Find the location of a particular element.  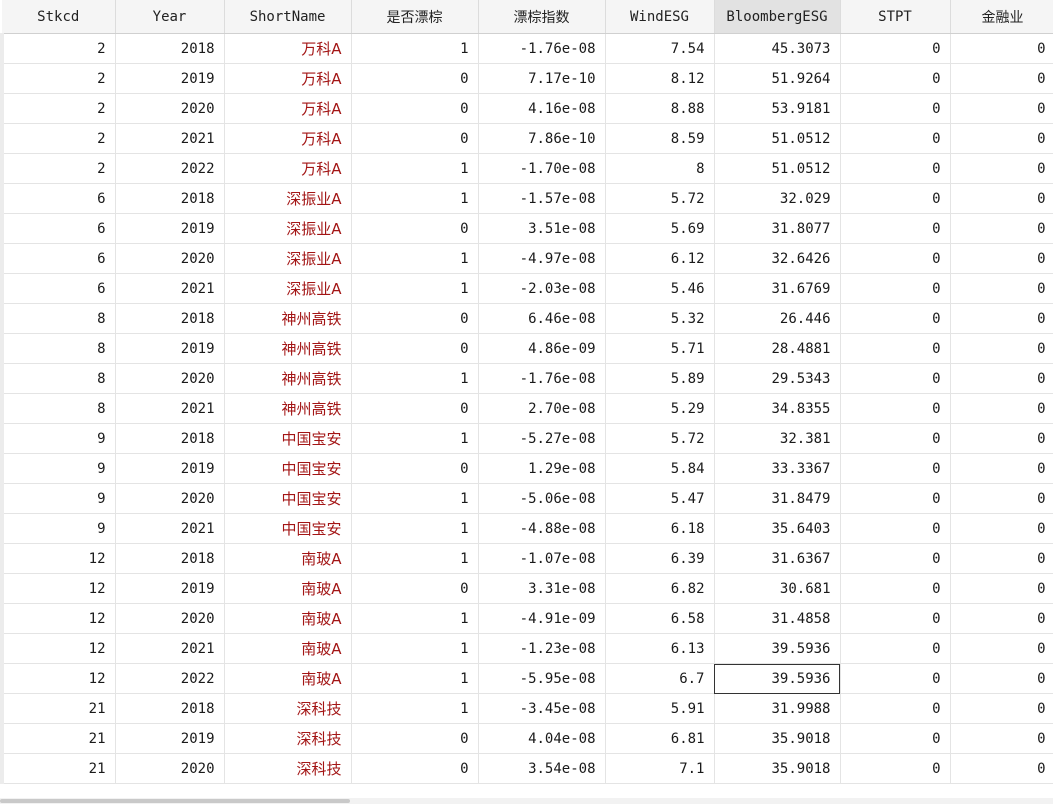

cell-bloombergesg: 31.6769 is located at coordinates (777, 288).